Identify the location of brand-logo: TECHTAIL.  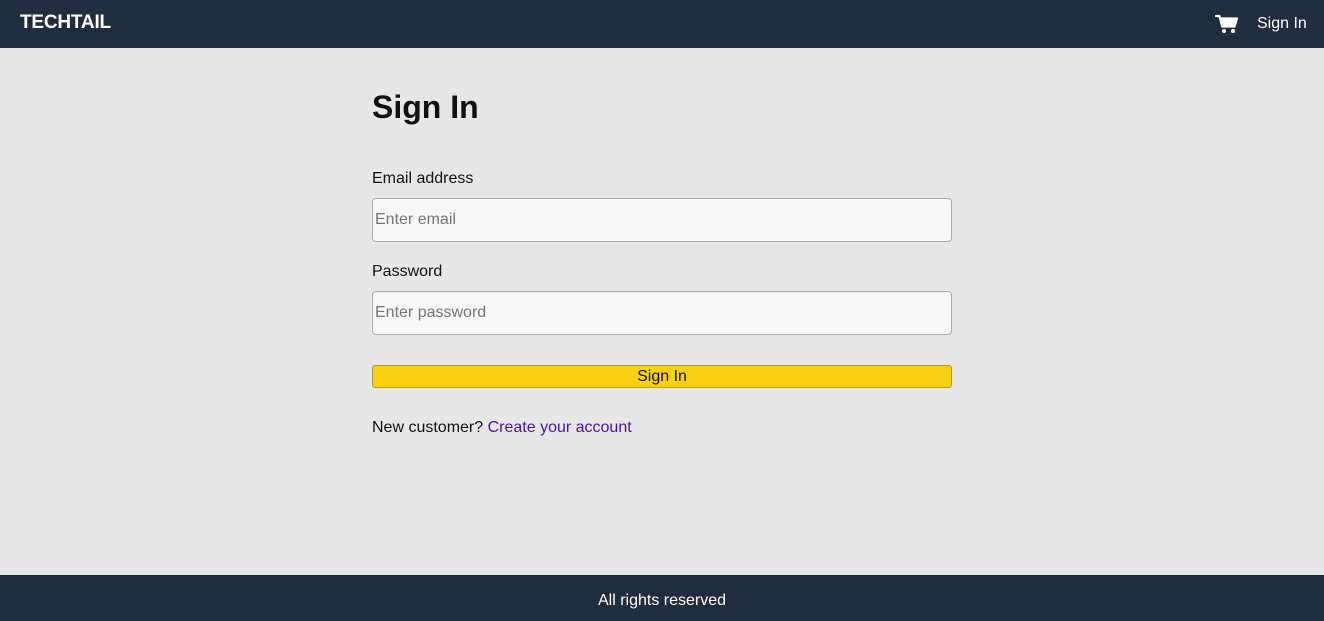
(65, 23).